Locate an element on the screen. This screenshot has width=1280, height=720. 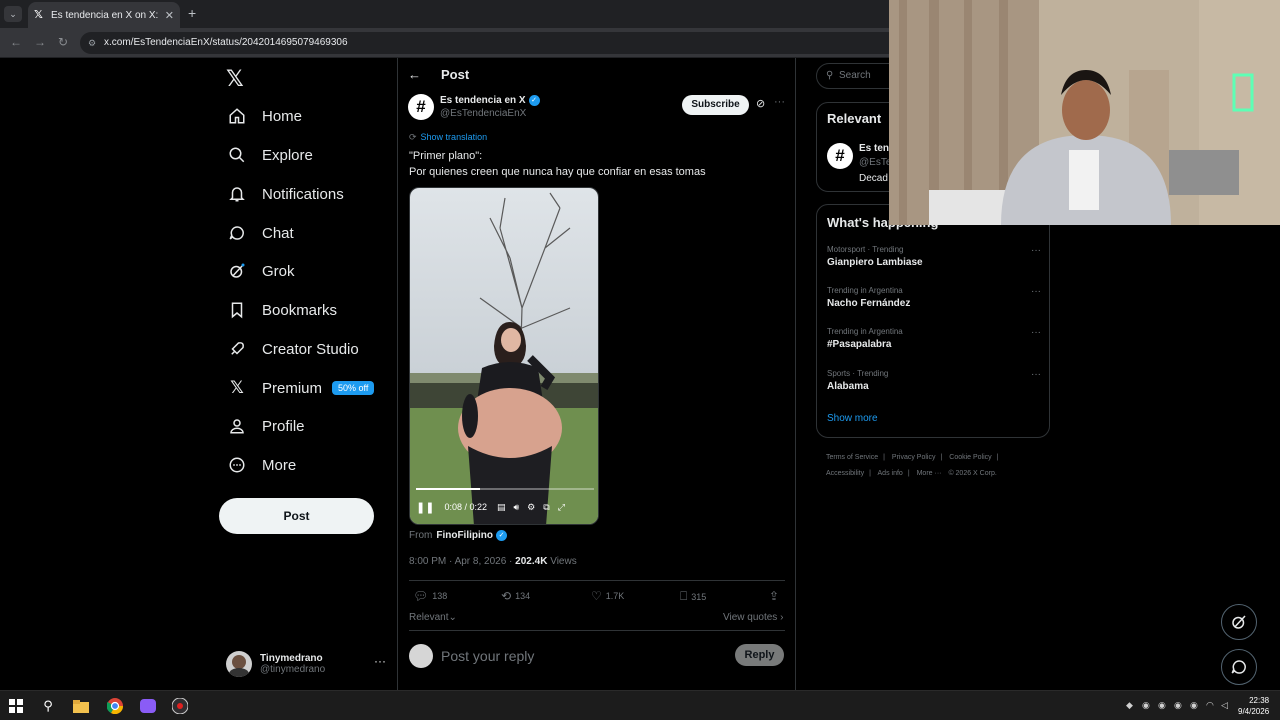
chrome-icon is located at coordinates (115, 706).